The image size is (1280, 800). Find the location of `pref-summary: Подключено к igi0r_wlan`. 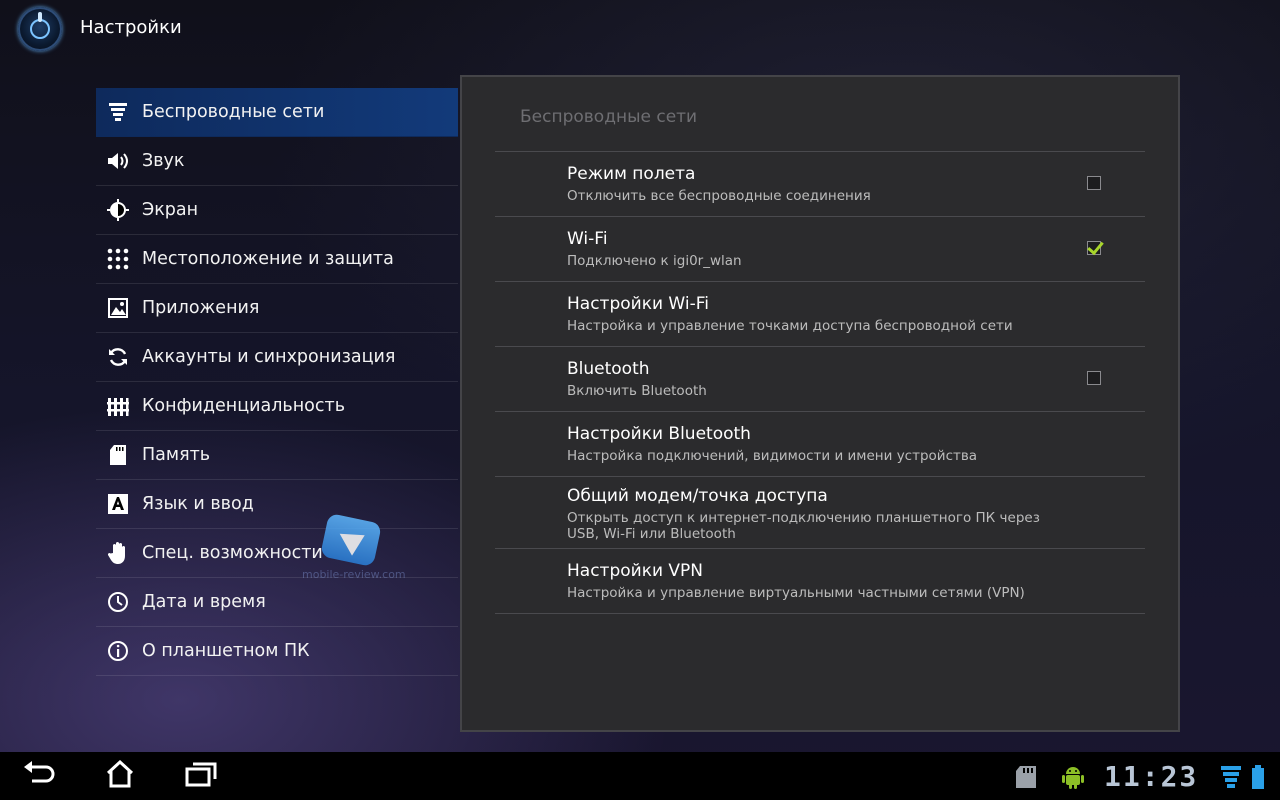

pref-summary: Подключено к igi0r_wlan is located at coordinates (654, 261).